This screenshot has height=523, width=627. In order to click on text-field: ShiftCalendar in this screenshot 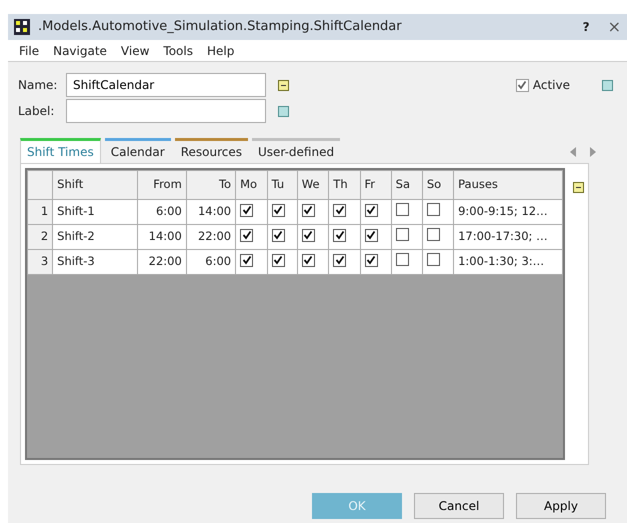, I will do `click(166, 85)`.